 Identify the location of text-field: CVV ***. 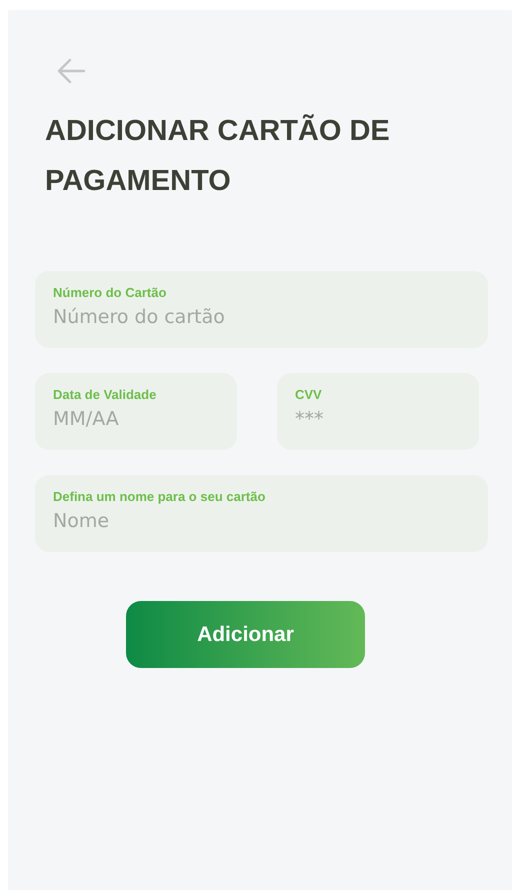
(378, 411).